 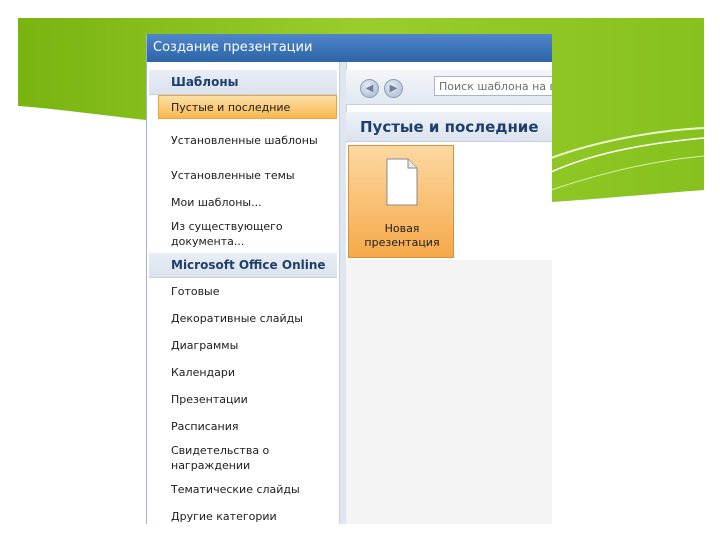 I want to click on nav-item-calendars: Календари, so click(x=243, y=372).